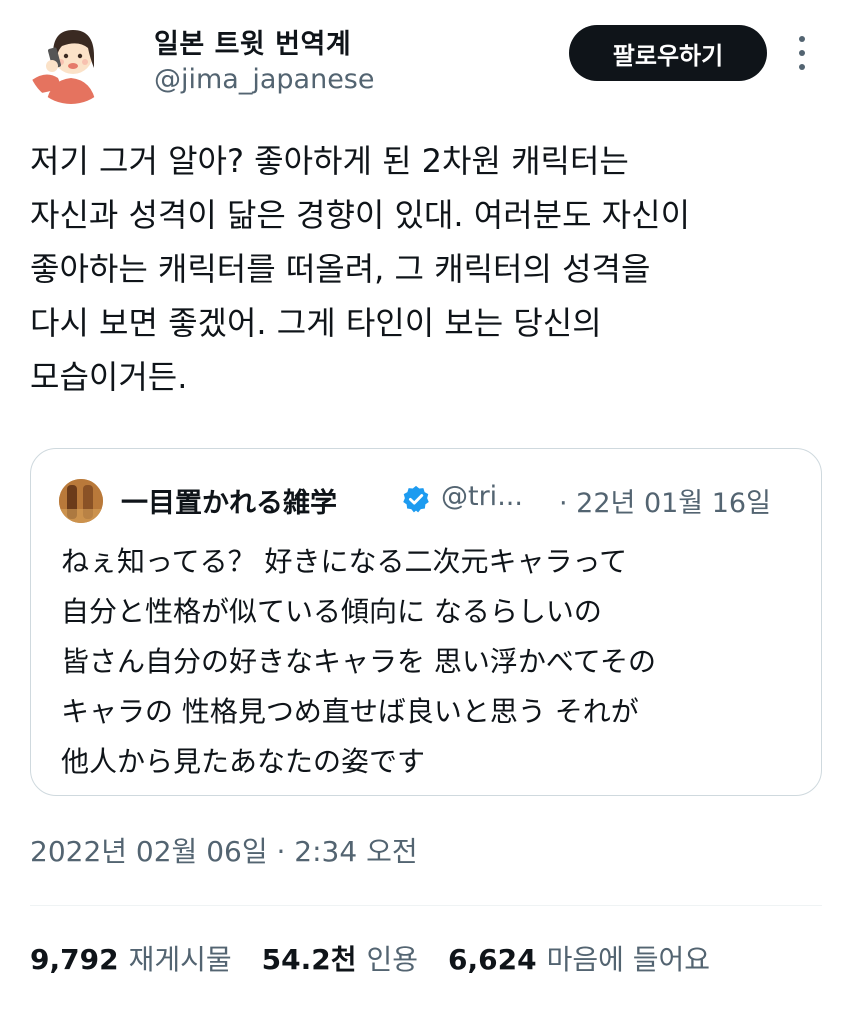 The image size is (850, 1011). What do you see at coordinates (628, 959) in the screenshot?
I see `likes-label: 마음에 들어요` at bounding box center [628, 959].